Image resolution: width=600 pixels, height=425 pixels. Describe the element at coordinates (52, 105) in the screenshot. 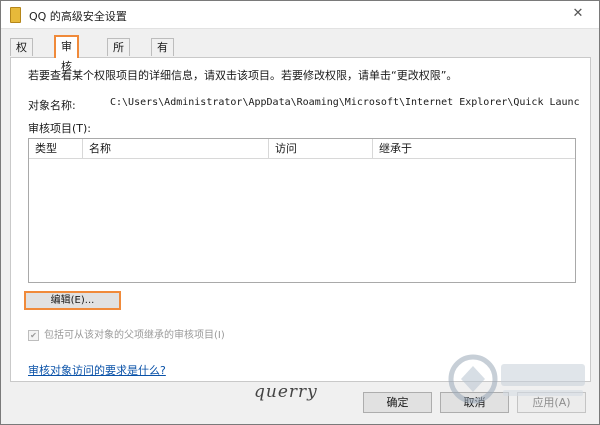

I see `object-name-label: 对象名称:` at that location.